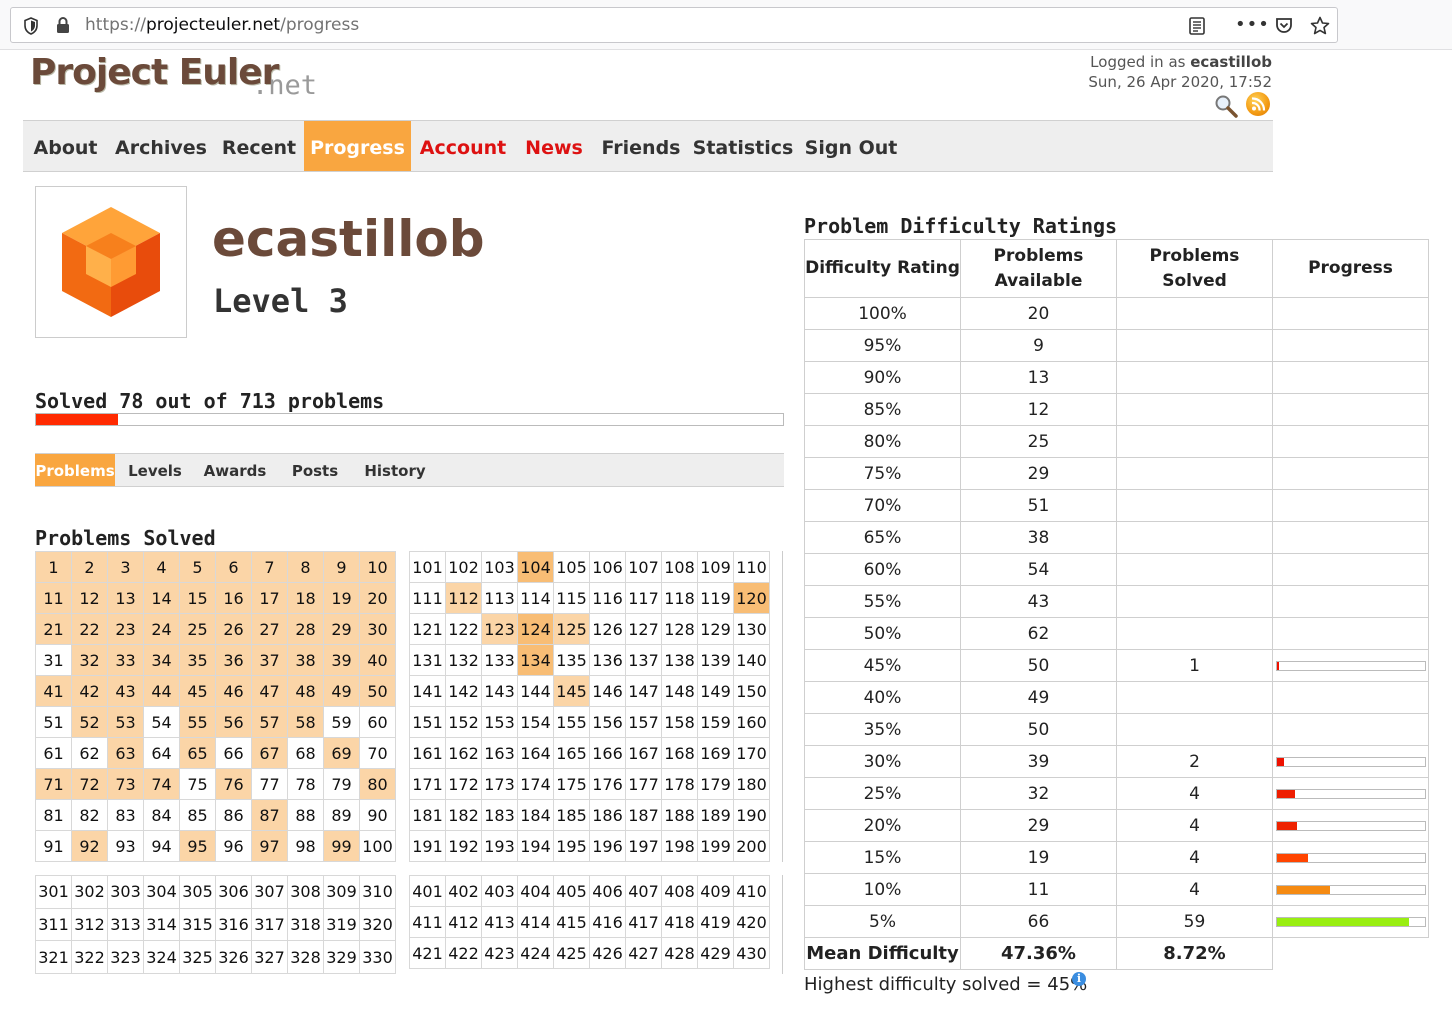 The height and width of the screenshot is (1015, 1452). What do you see at coordinates (125, 815) in the screenshot?
I see `problem-cell: 83` at bounding box center [125, 815].